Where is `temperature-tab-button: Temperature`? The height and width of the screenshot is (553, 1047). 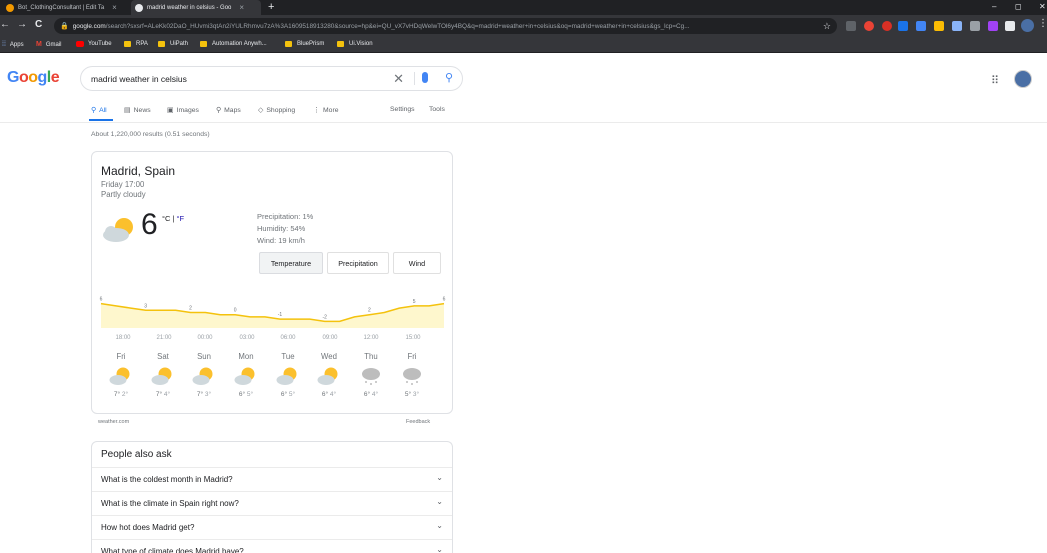
temperature-tab-button: Temperature is located at coordinates (291, 263).